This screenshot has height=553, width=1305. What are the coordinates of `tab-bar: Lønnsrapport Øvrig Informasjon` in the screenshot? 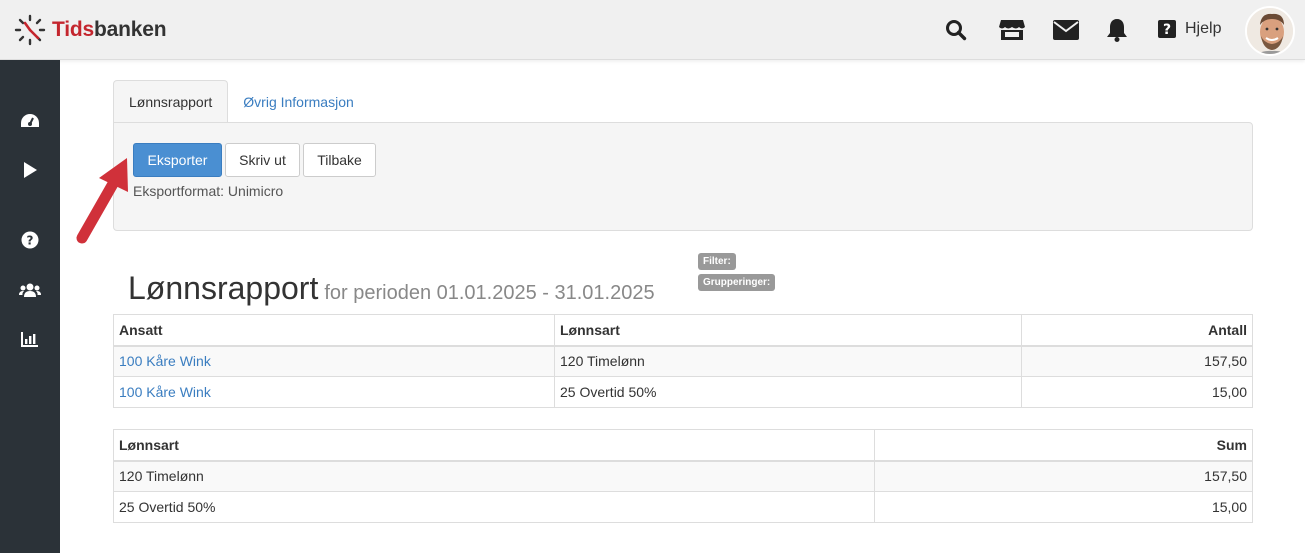 It's located at (241, 101).